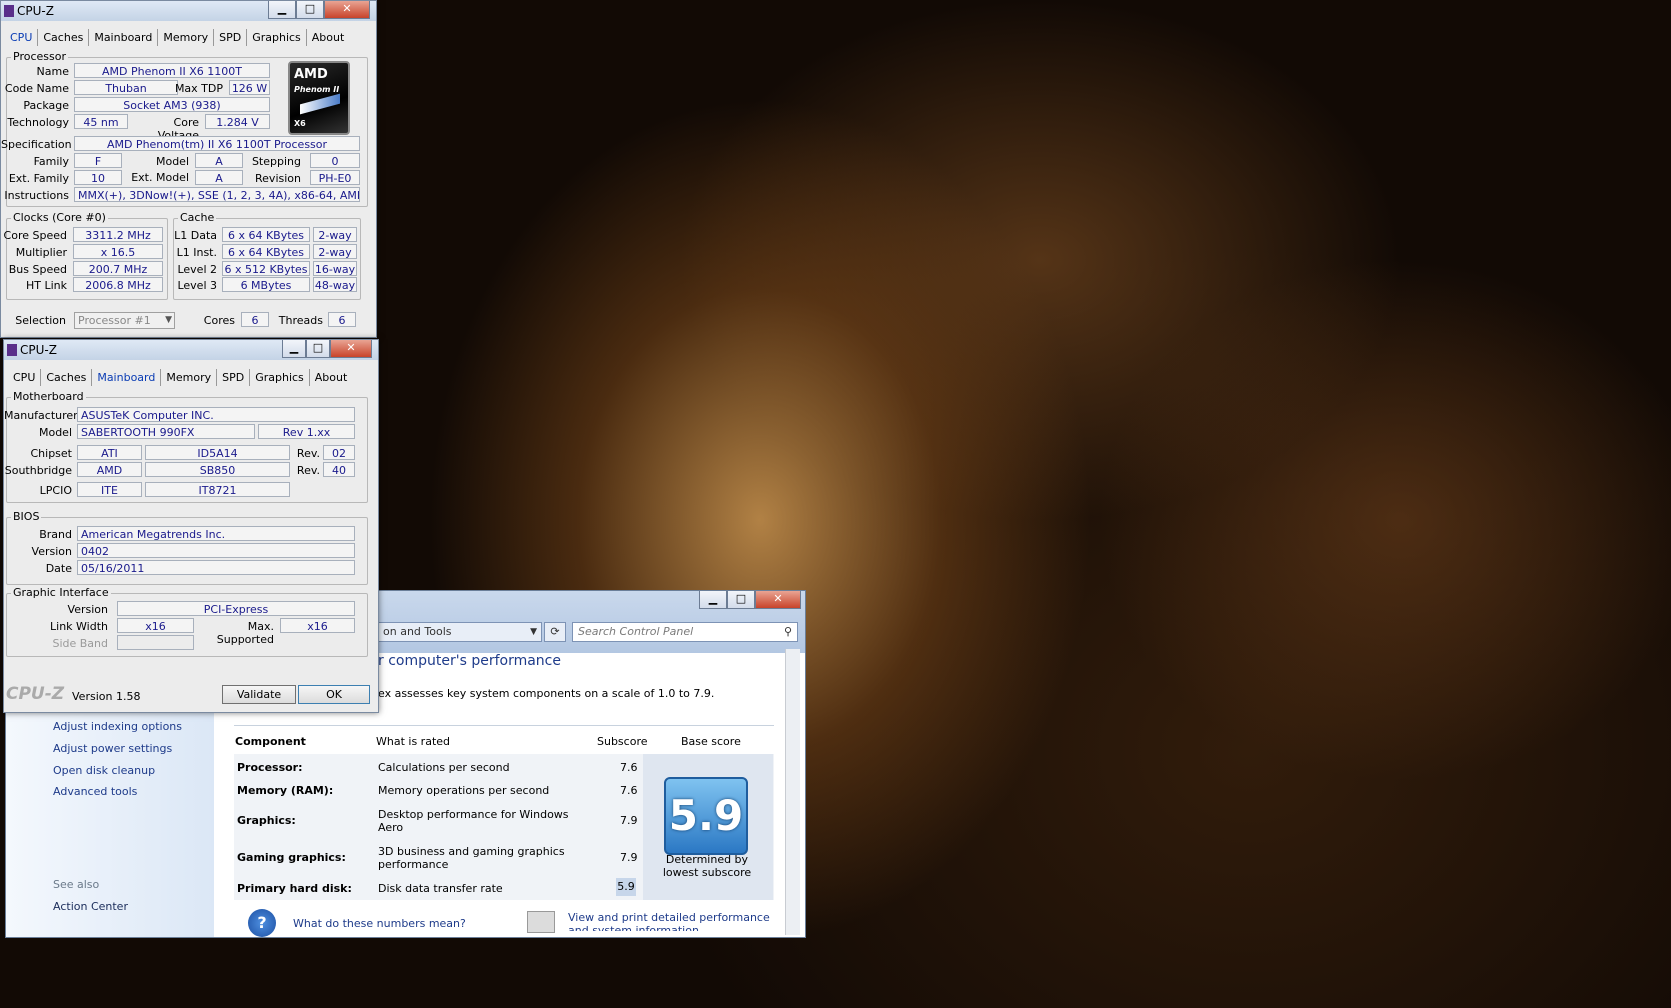 The height and width of the screenshot is (1008, 1671). What do you see at coordinates (217, 452) in the screenshot?
I see `chipset-id: ID5A14` at bounding box center [217, 452].